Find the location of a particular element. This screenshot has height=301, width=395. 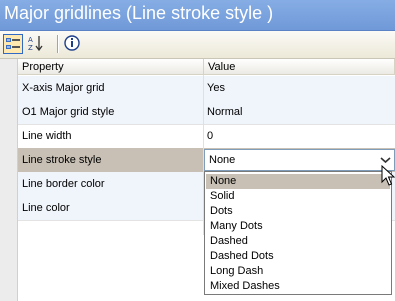

categorized-view-button is located at coordinates (13, 44).